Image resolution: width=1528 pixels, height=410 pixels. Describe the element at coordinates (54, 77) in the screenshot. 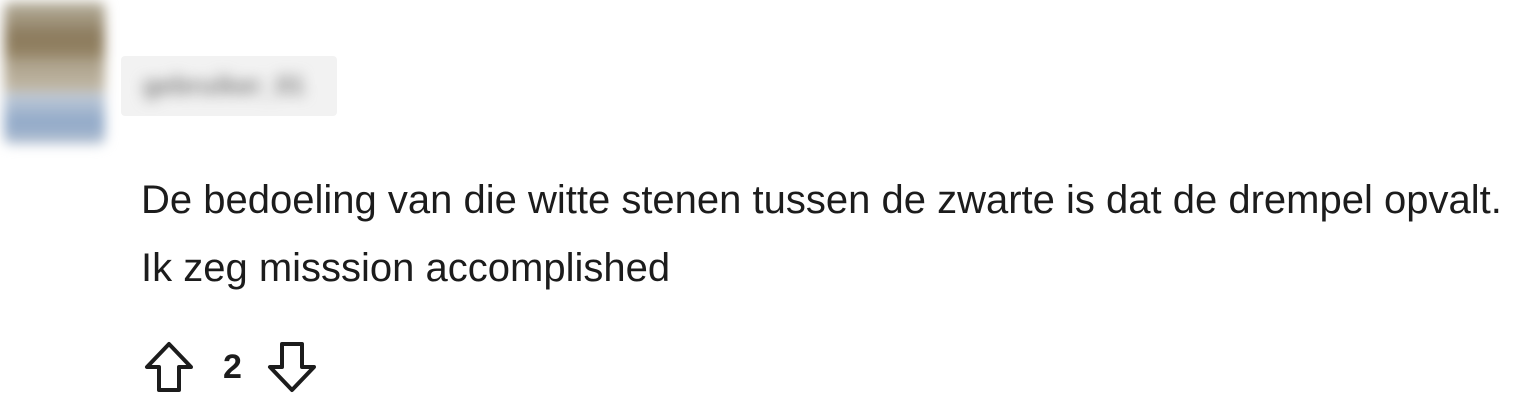

I see `avatar-face` at that location.